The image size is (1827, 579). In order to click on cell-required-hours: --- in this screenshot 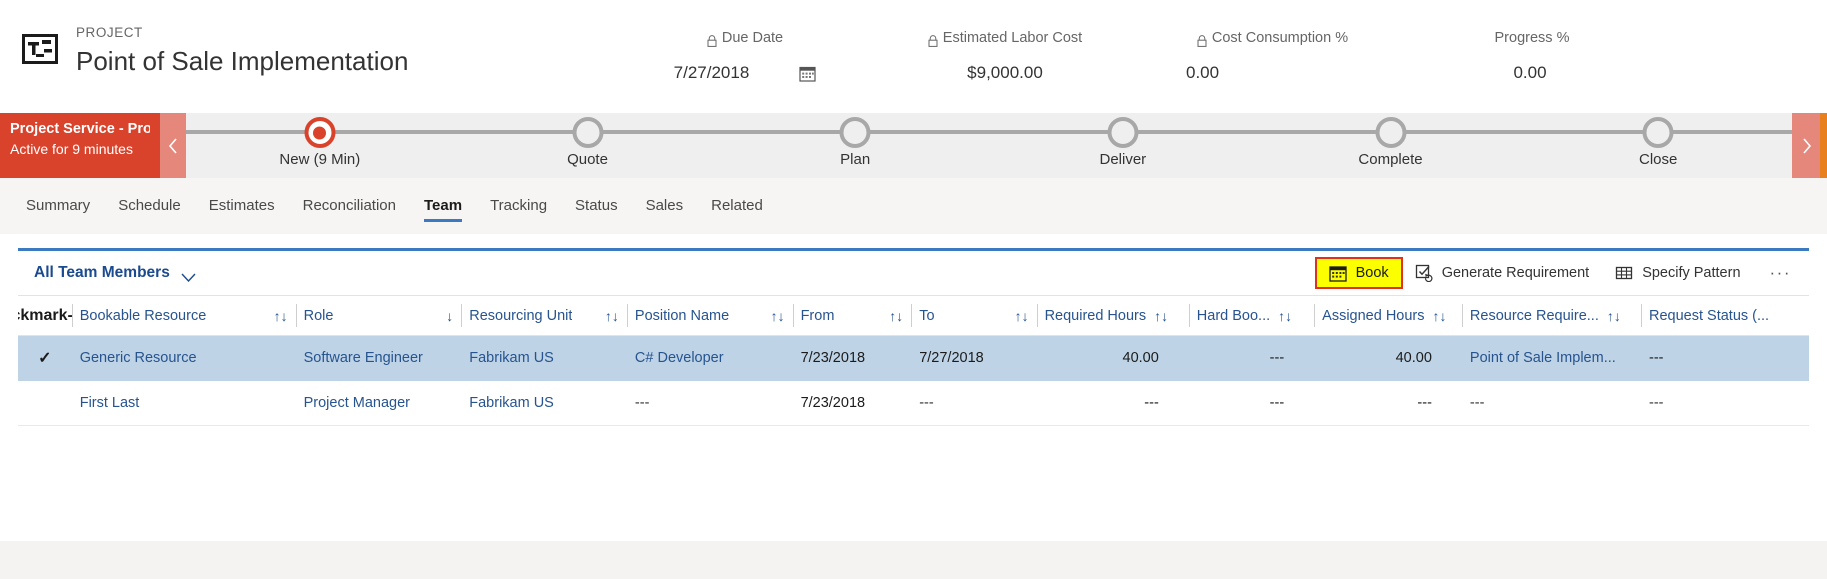, I will do `click(1112, 403)`.